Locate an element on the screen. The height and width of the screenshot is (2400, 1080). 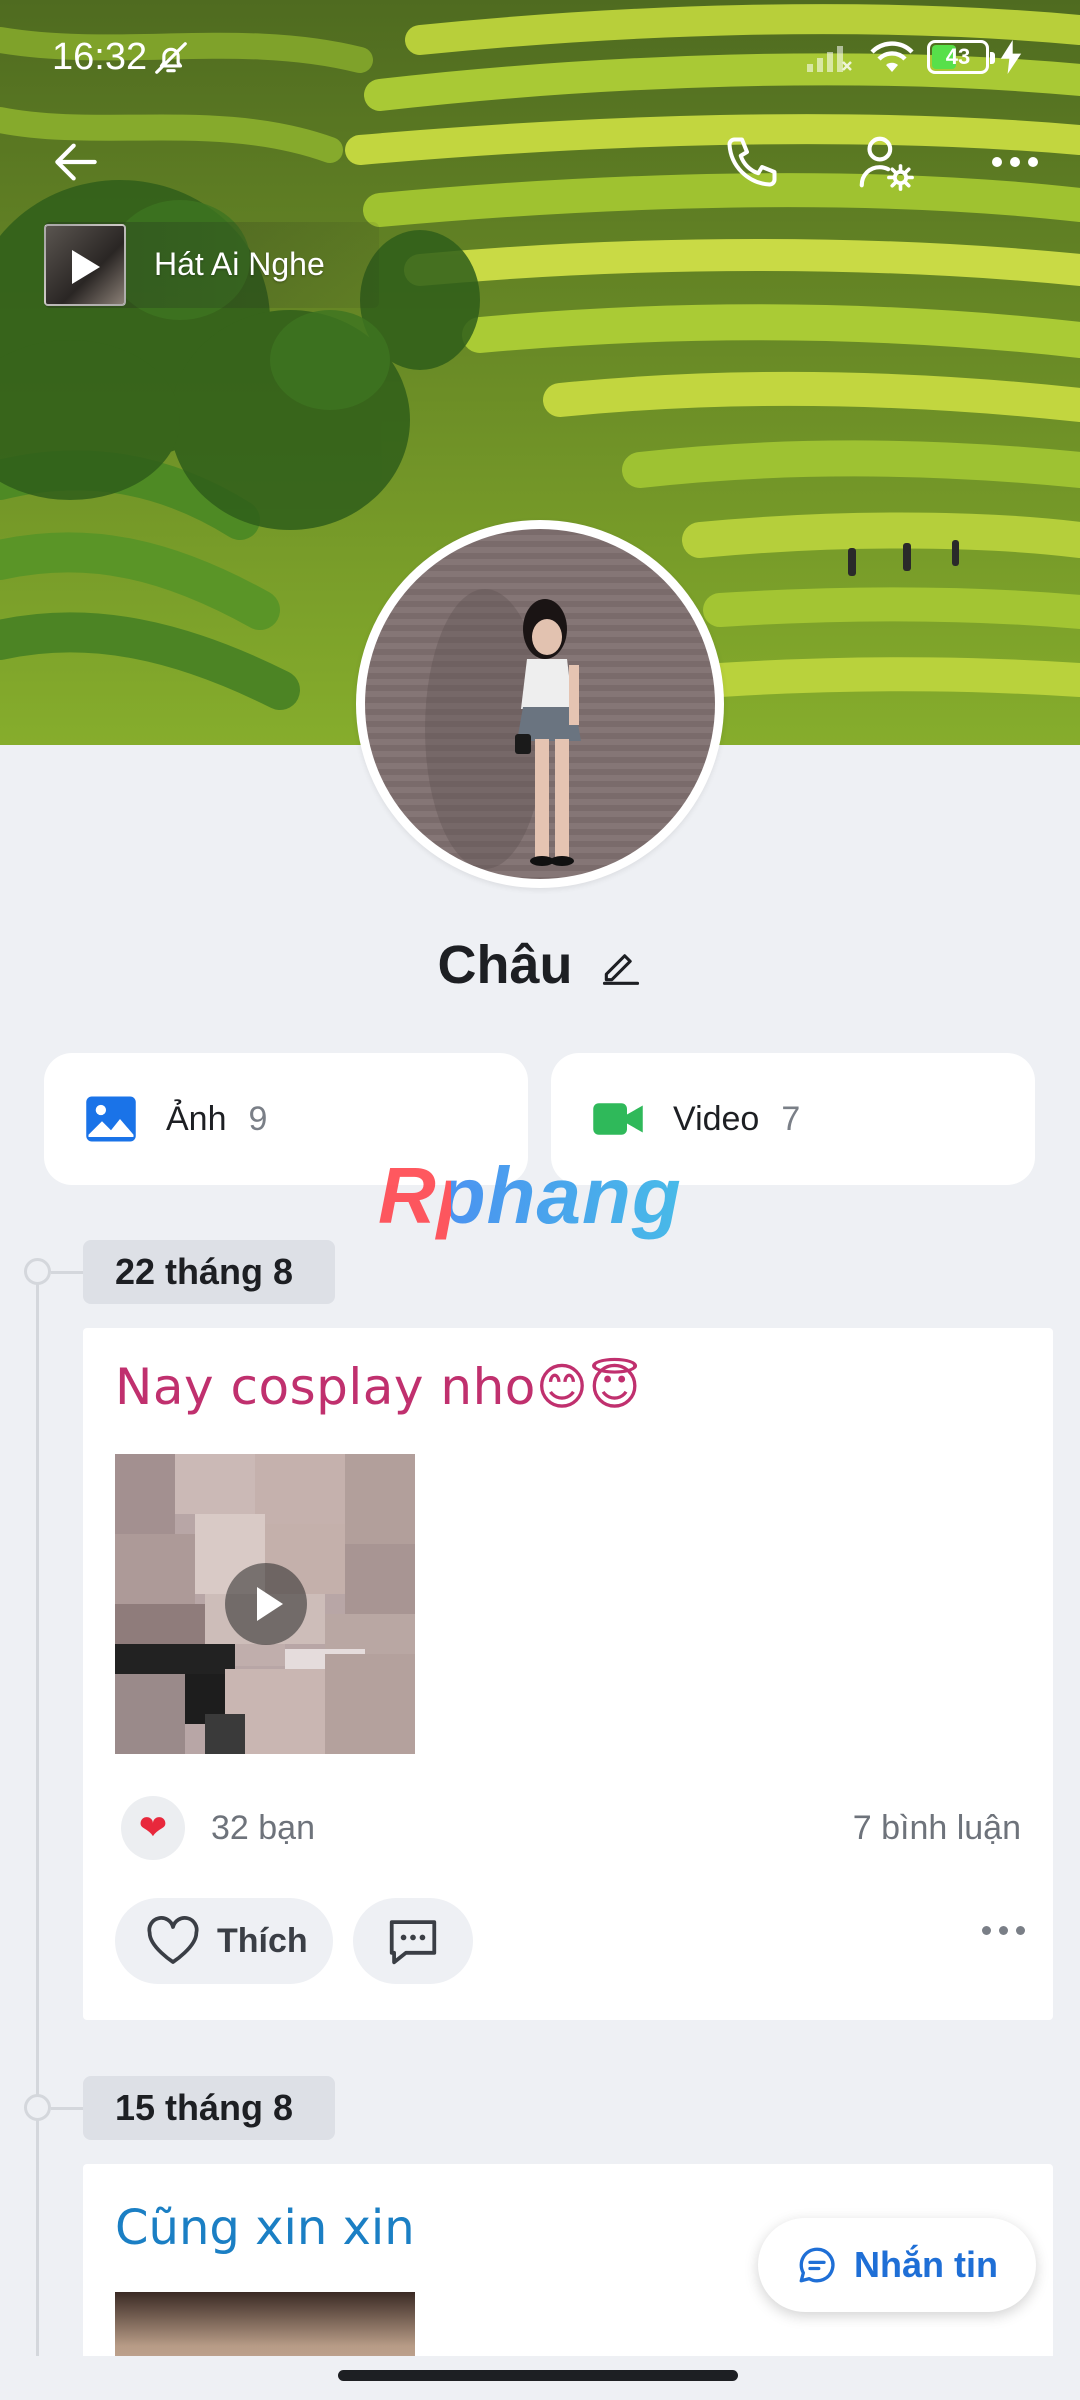
videos-count: 7 is located at coordinates (791, 1118).